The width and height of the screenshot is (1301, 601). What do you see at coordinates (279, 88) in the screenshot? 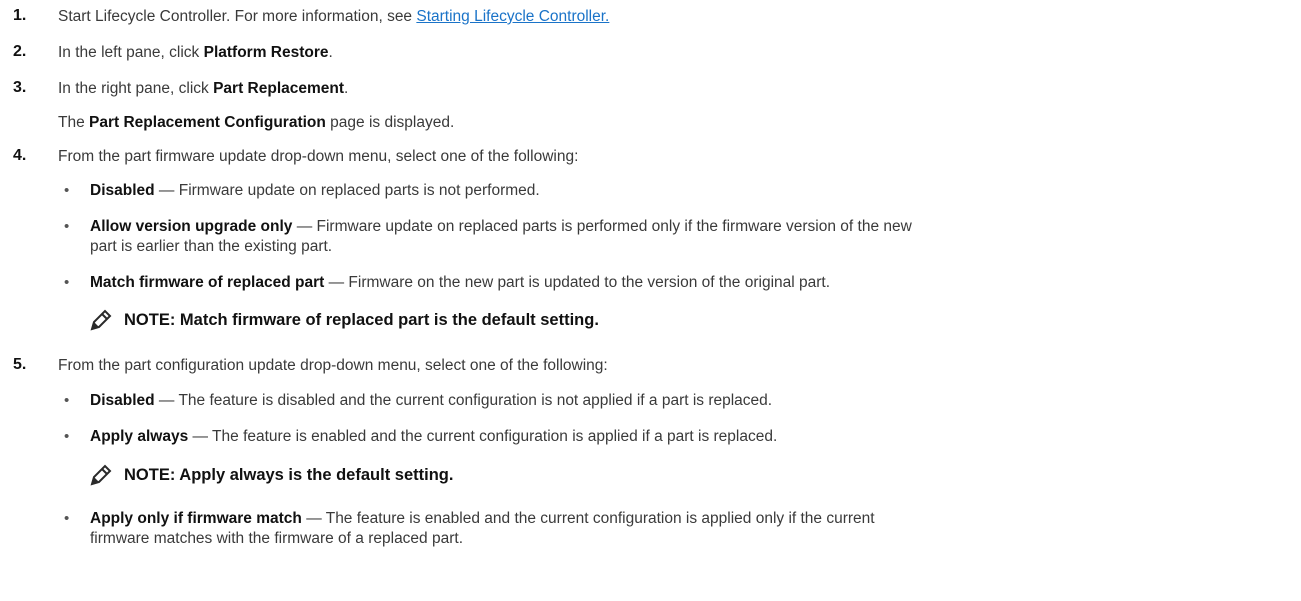
I see `ui-term: Part Replacement` at bounding box center [279, 88].